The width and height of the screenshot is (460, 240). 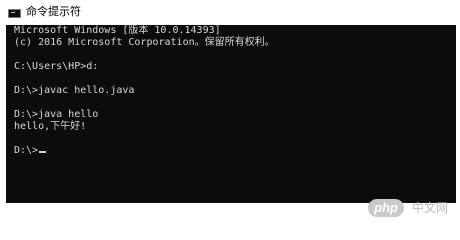 I want to click on watermark: php 中文网, so click(x=408, y=209).